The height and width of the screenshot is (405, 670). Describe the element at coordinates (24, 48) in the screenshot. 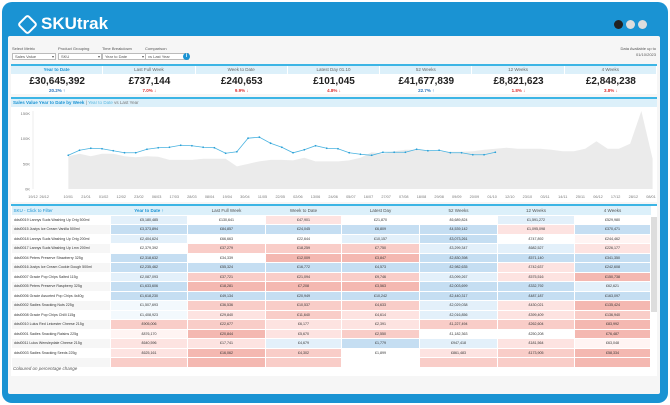

I see `control-label: Select Metric` at that location.